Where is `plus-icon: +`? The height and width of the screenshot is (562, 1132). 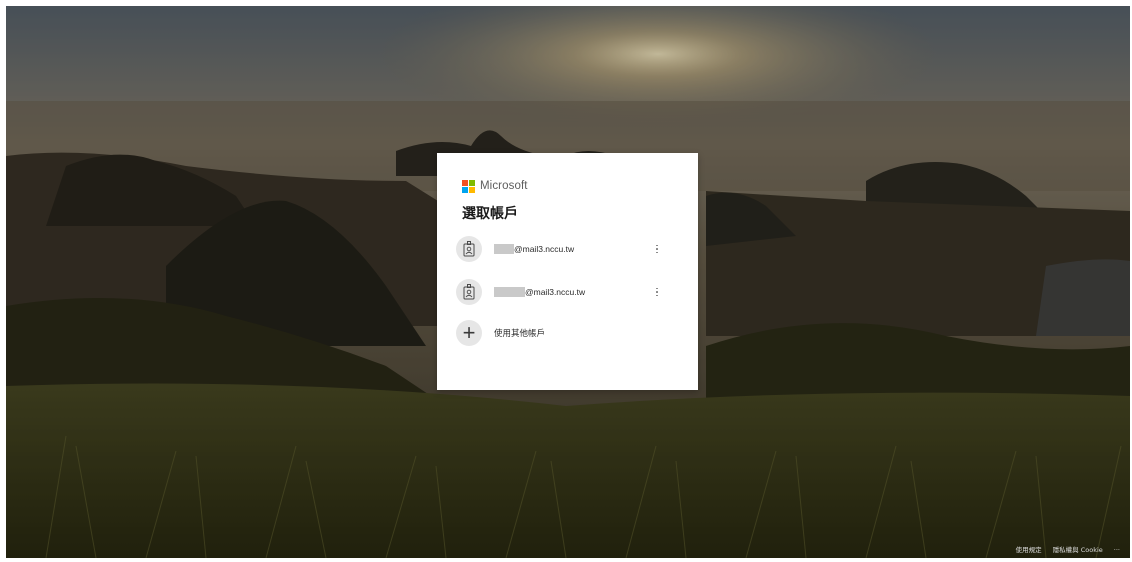
plus-icon: + is located at coordinates (469, 333).